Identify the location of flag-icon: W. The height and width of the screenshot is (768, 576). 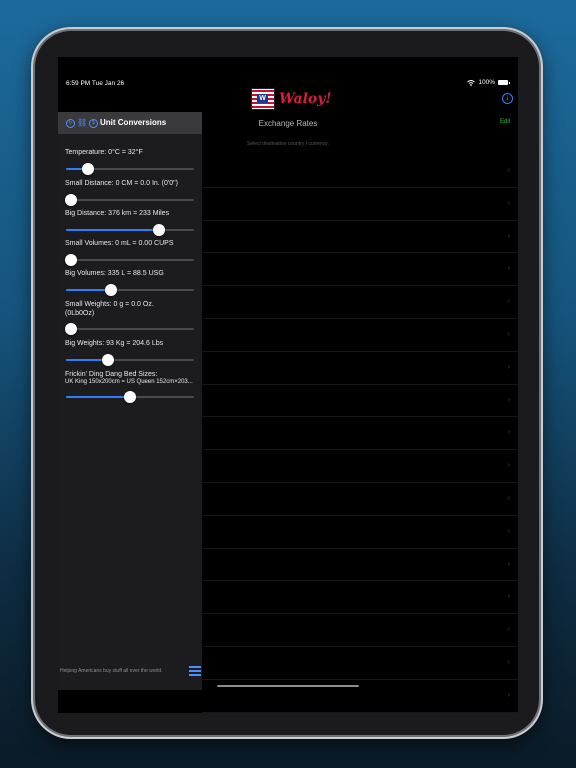
(263, 99).